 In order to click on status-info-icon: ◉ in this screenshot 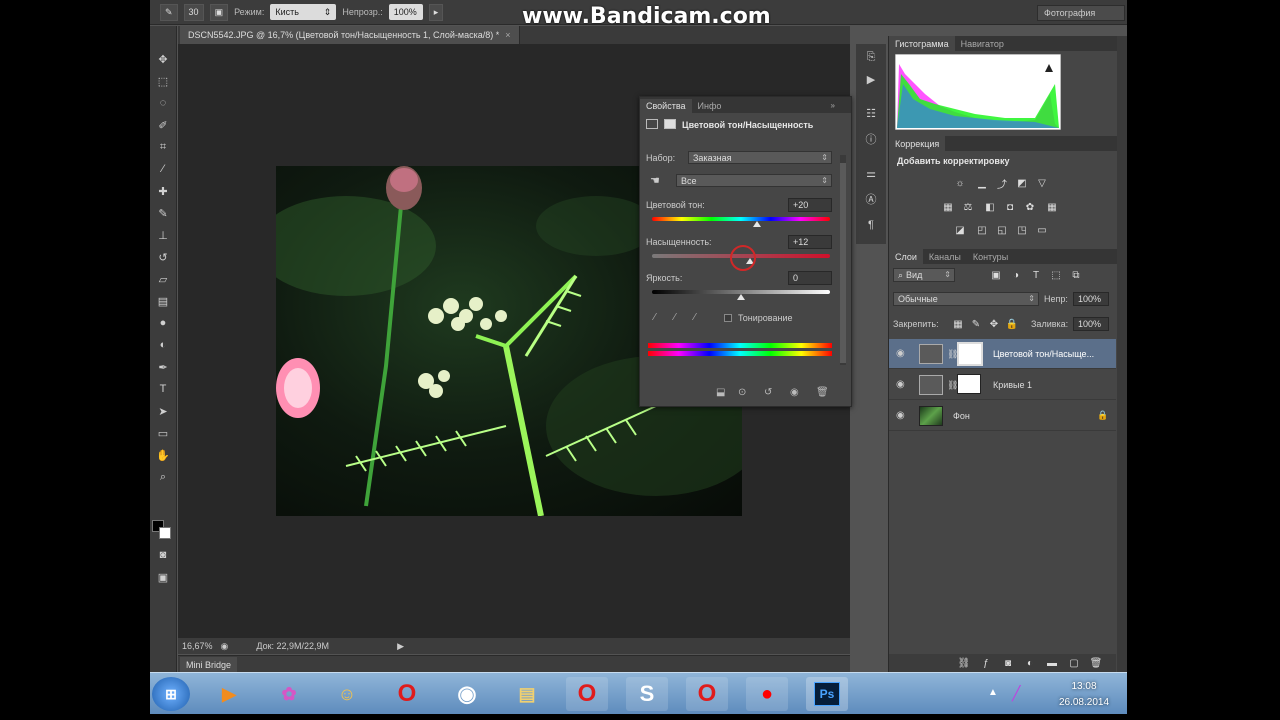, I will do `click(225, 646)`.